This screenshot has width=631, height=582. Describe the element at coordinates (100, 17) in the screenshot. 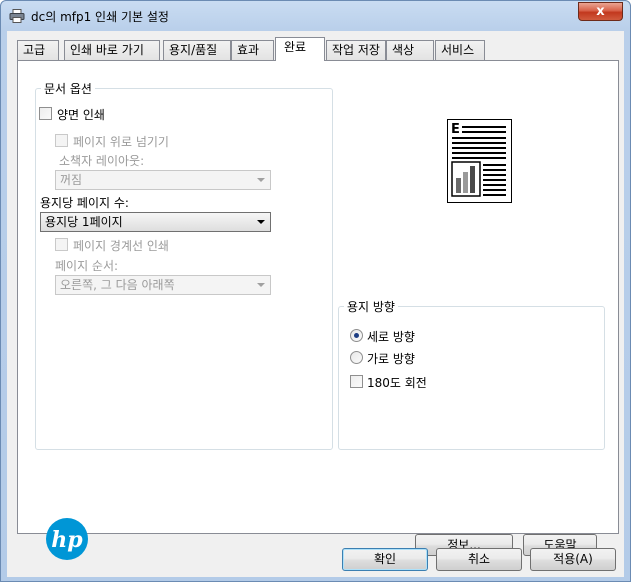

I see `window-title: dc의 mfp1 인쇄 기본 설정` at that location.